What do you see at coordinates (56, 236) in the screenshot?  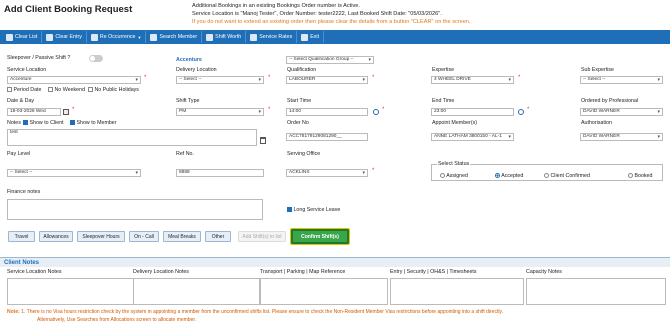 I see `allowances-button: Allowances` at bounding box center [56, 236].